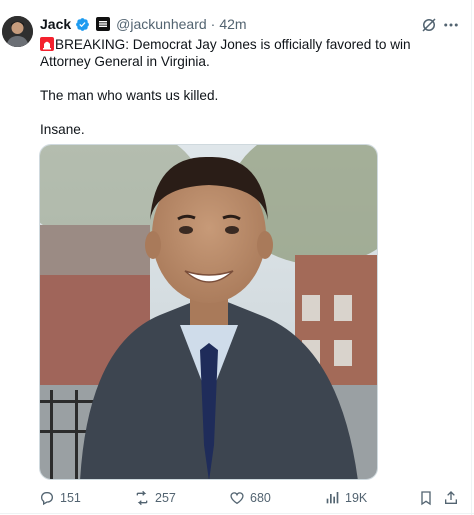 This screenshot has width=474, height=515. Describe the element at coordinates (62, 129) in the screenshot. I see `tweet-line-3: Insane.` at that location.